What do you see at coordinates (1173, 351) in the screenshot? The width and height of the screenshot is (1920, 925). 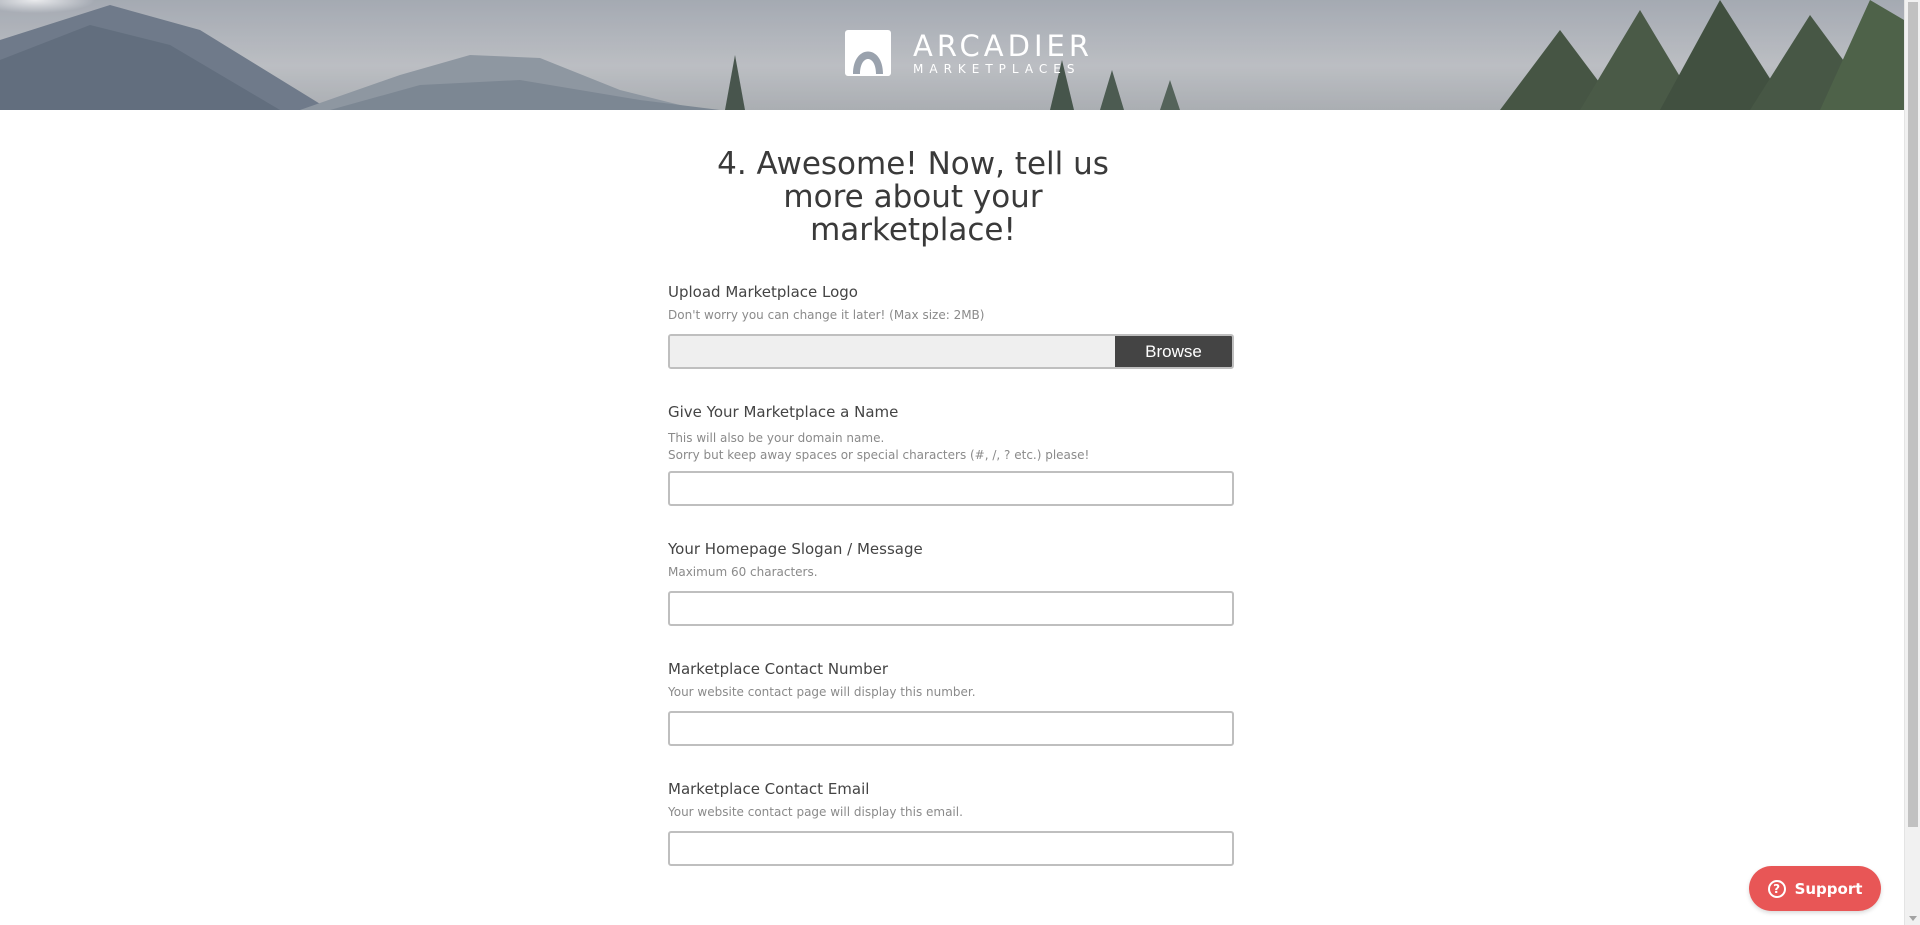 I see `browse-button: Browse` at bounding box center [1173, 351].